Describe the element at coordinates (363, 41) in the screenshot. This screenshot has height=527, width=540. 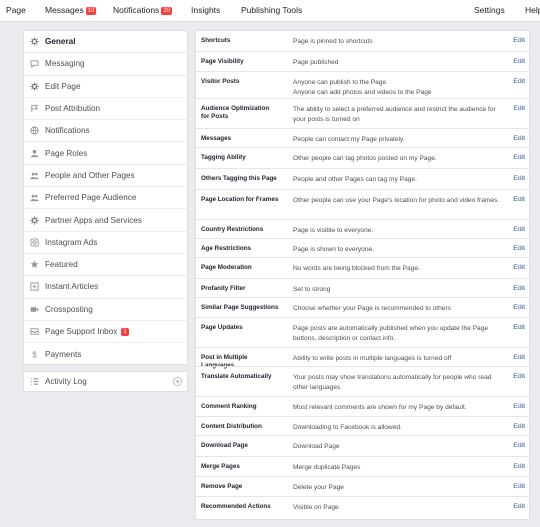
I see `setting-row-shortcuts: Shortcuts Page is pinned to shortcuts Edit` at that location.